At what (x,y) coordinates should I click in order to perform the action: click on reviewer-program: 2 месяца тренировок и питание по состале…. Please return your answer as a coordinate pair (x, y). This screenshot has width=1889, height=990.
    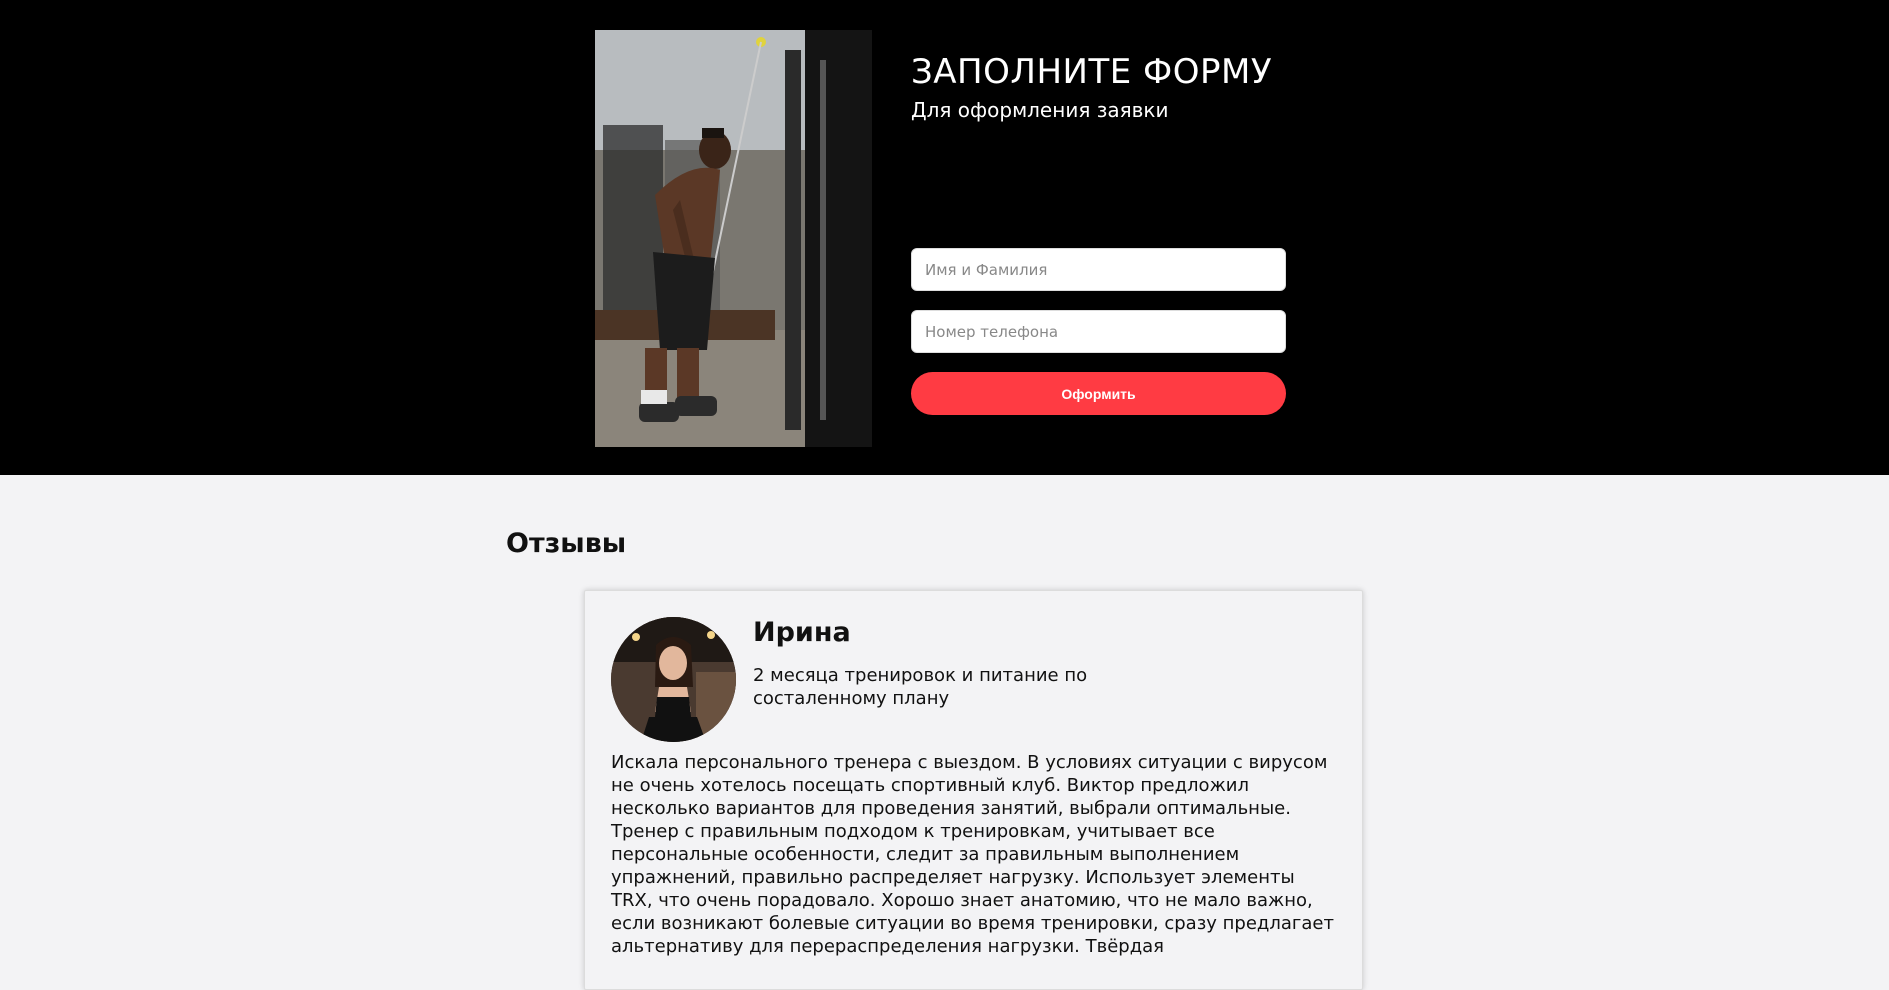
    Looking at the image, I should click on (920, 687).